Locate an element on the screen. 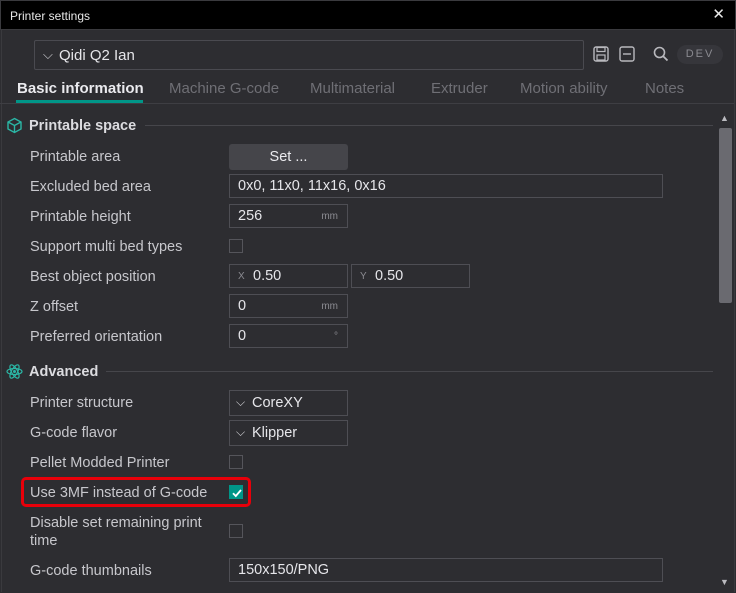 This screenshot has height=593, width=736. gcode-flavor-value: Klipper is located at coordinates (275, 433).